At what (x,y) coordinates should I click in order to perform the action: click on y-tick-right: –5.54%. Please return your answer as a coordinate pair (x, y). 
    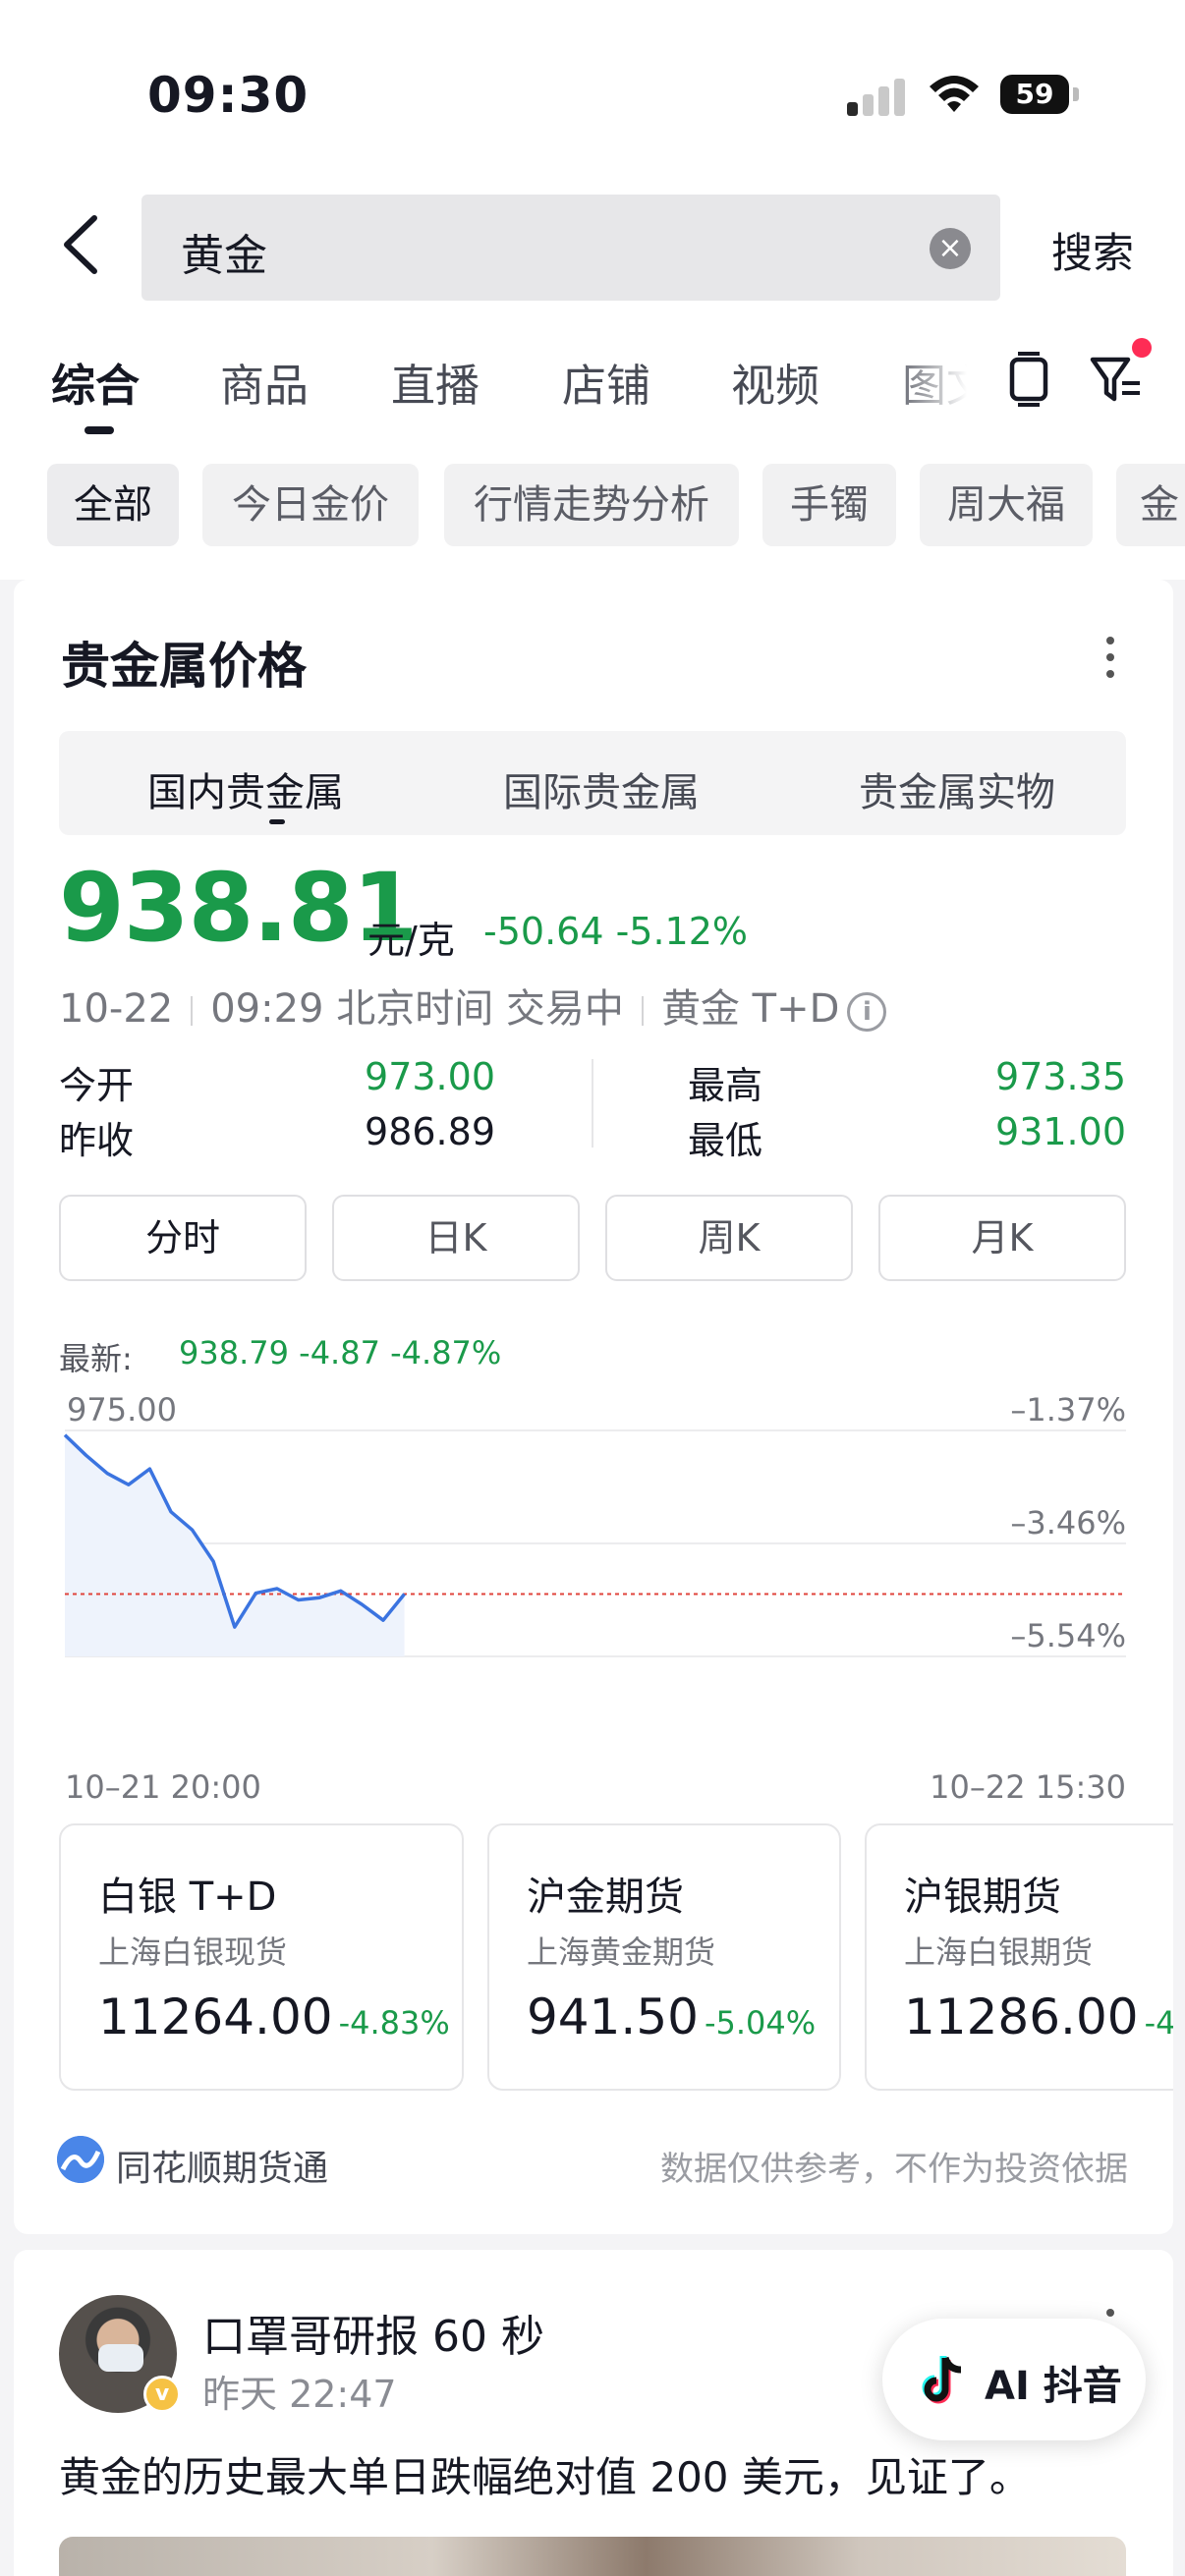
    Looking at the image, I should click on (1068, 1635).